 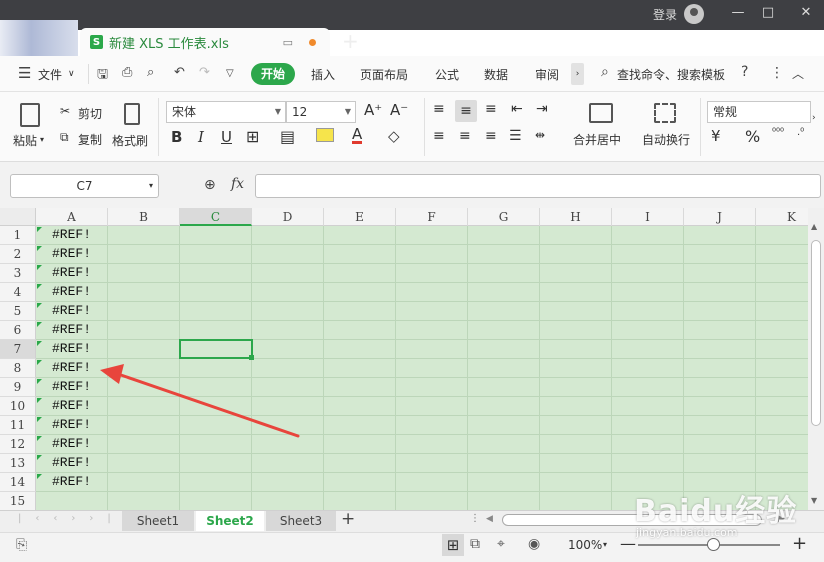 What do you see at coordinates (201, 137) in the screenshot?
I see `italic-icon: I` at bounding box center [201, 137].